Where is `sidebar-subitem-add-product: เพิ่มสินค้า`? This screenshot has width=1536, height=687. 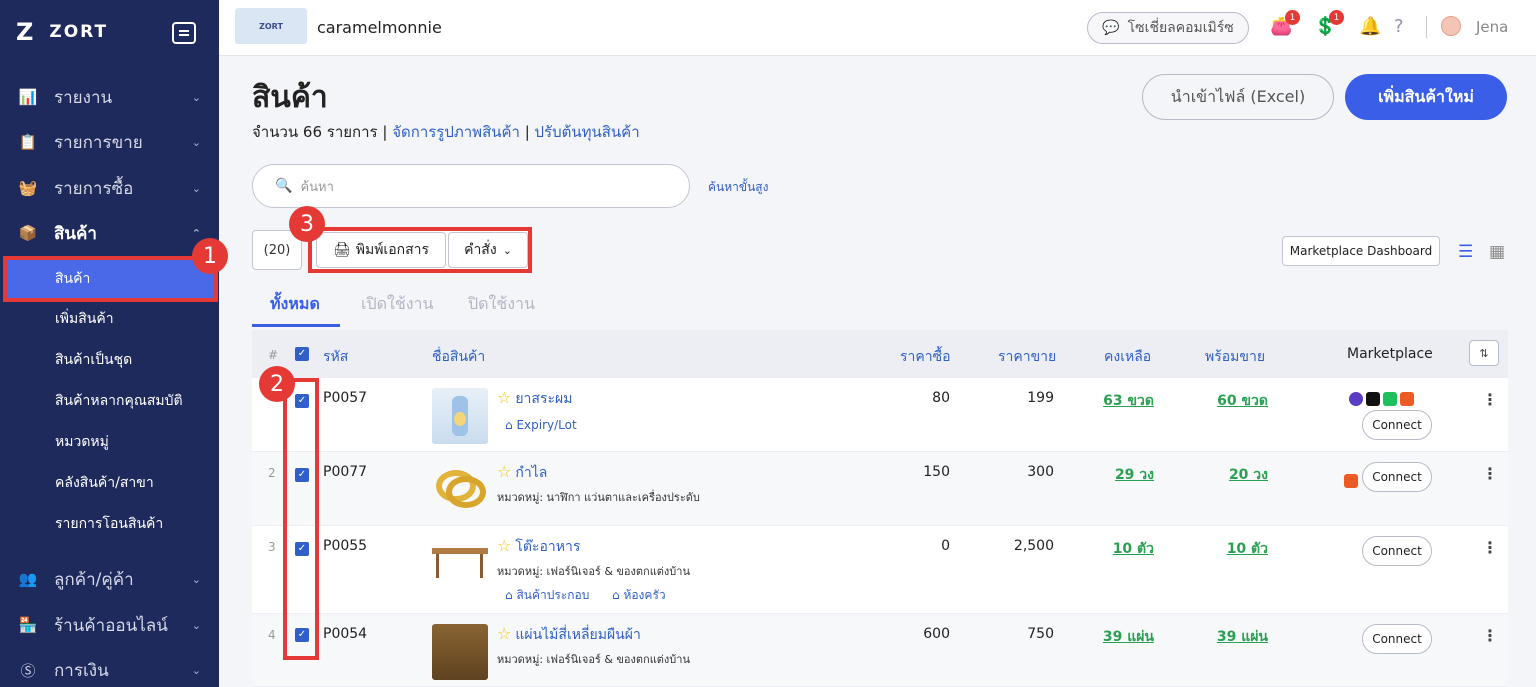
sidebar-subitem-add-product: เพิ่มสินค้า is located at coordinates (109, 319).